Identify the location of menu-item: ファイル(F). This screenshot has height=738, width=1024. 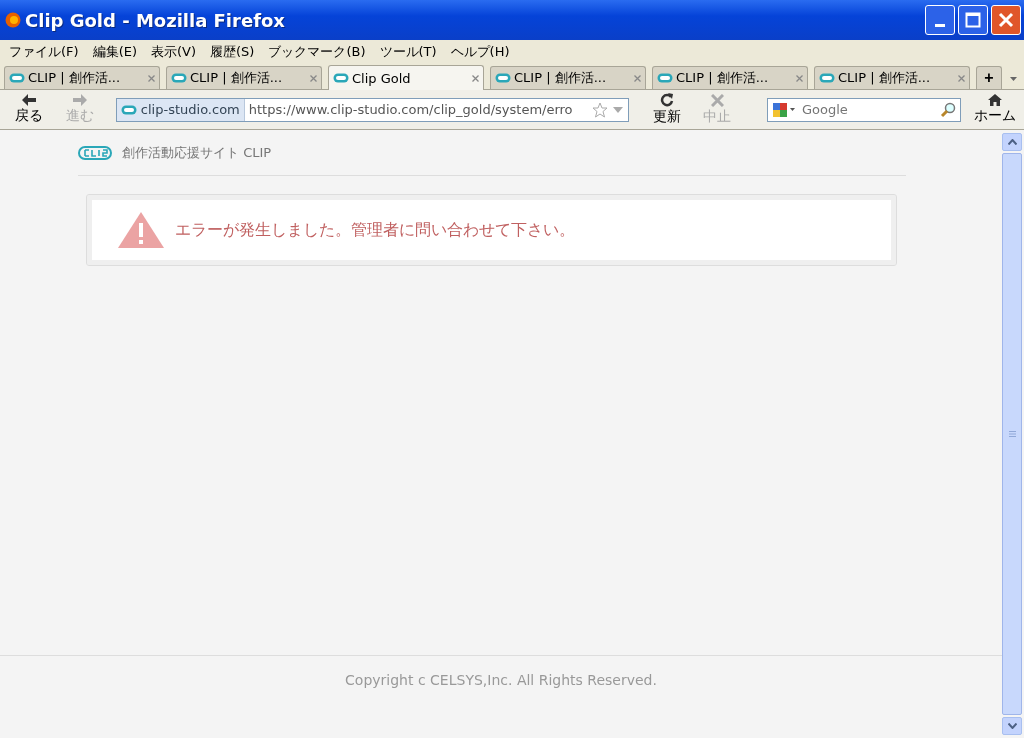
(45, 51).